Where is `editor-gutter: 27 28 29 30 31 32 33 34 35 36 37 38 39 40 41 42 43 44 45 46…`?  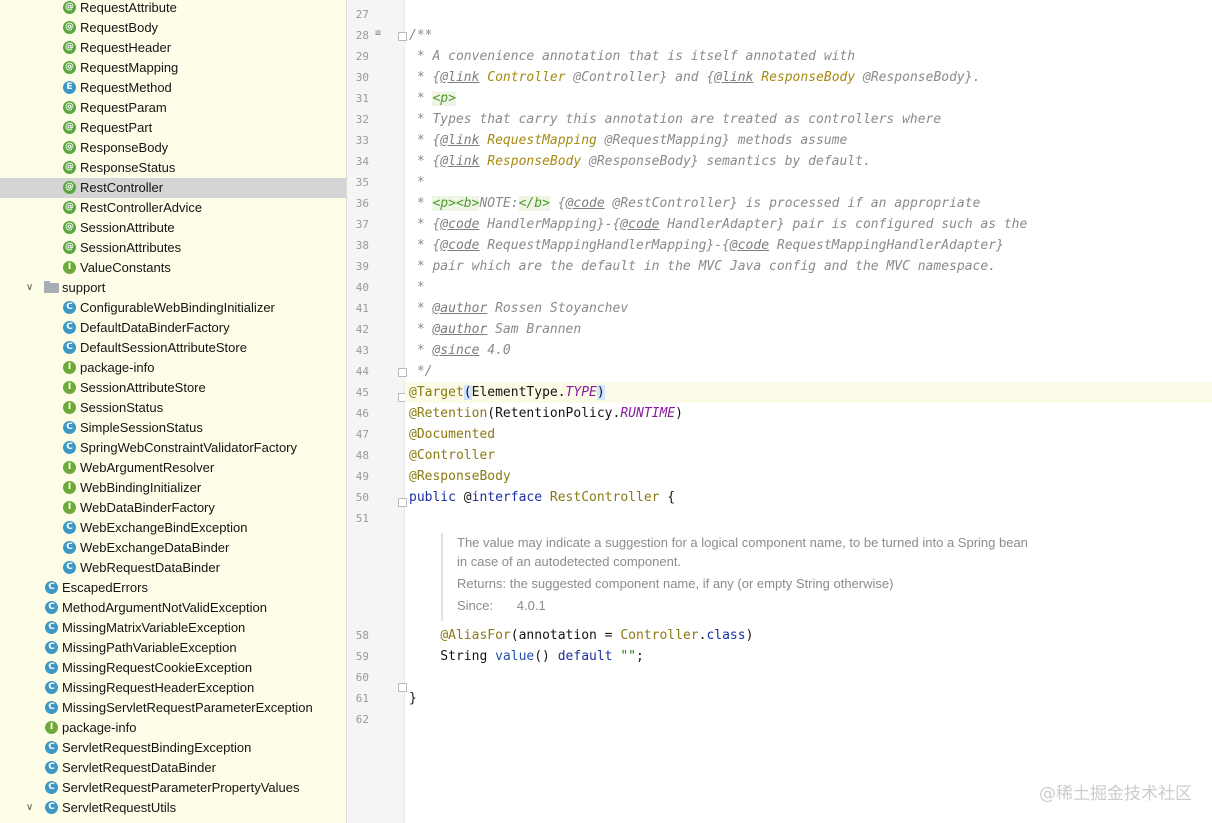 editor-gutter: 27 28 29 30 31 32 33 34 35 36 37 38 39 40 41 42 43 44 45 46… is located at coordinates (377, 411).